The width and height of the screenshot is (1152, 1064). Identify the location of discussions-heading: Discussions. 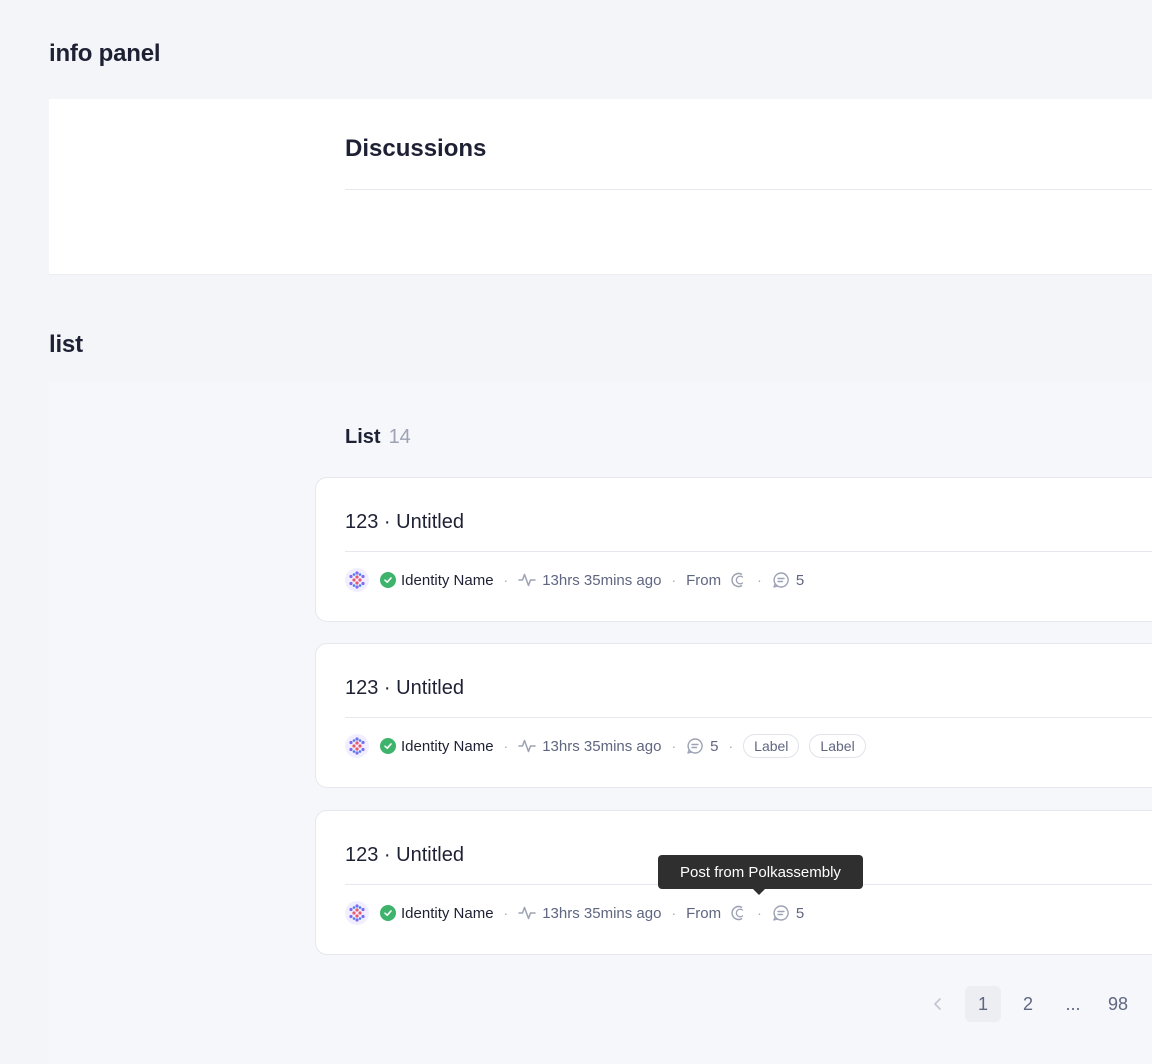
(416, 148).